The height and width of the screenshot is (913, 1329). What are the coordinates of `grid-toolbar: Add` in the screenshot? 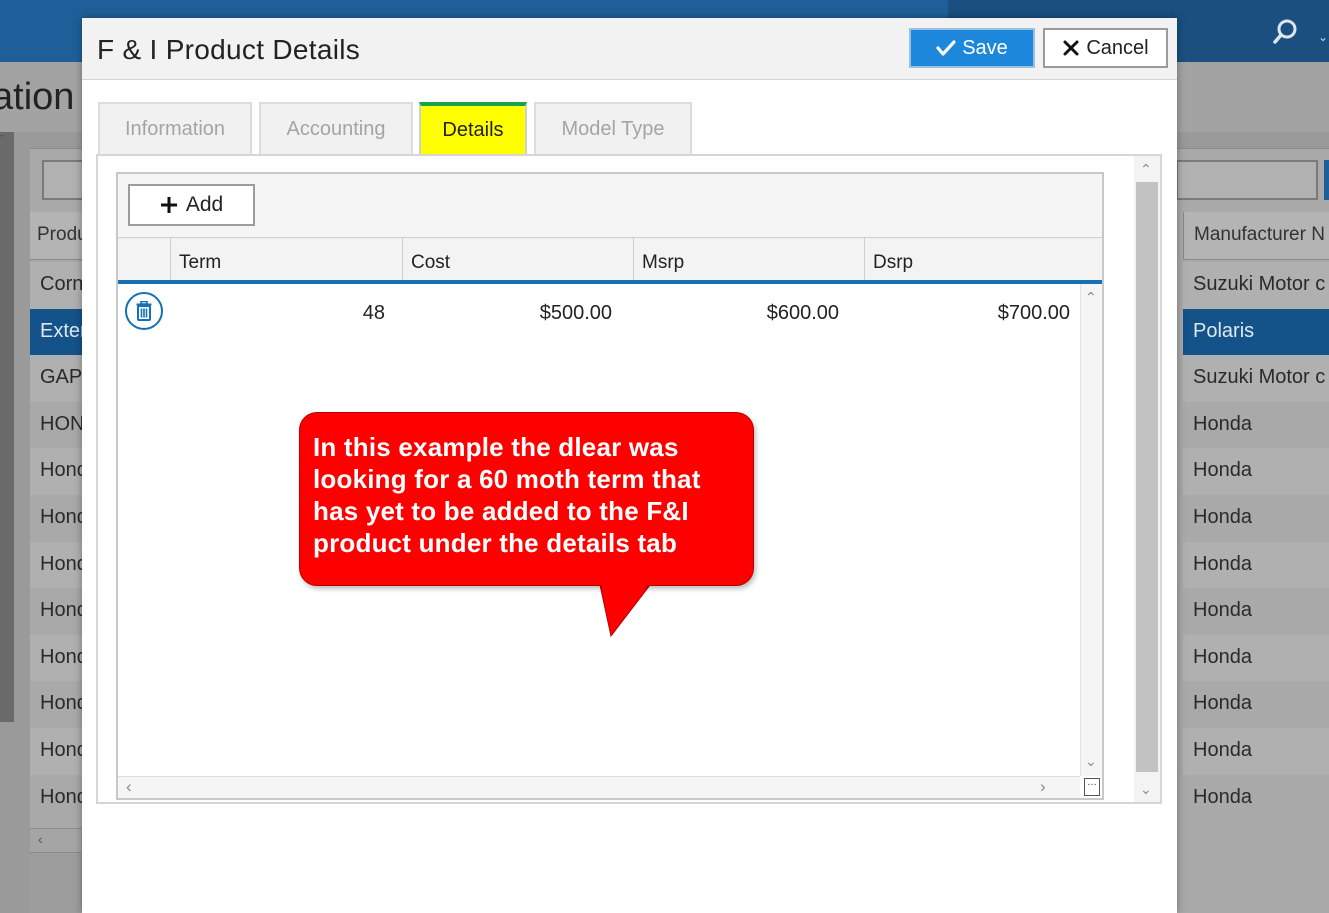 It's located at (610, 206).